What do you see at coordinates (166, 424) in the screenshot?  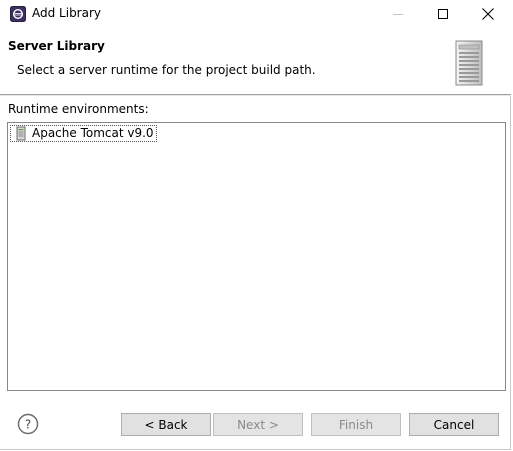 I see `back-button: < Back` at bounding box center [166, 424].